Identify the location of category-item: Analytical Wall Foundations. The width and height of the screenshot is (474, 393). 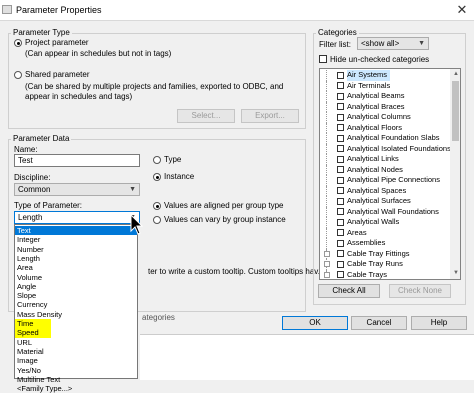
(385, 211).